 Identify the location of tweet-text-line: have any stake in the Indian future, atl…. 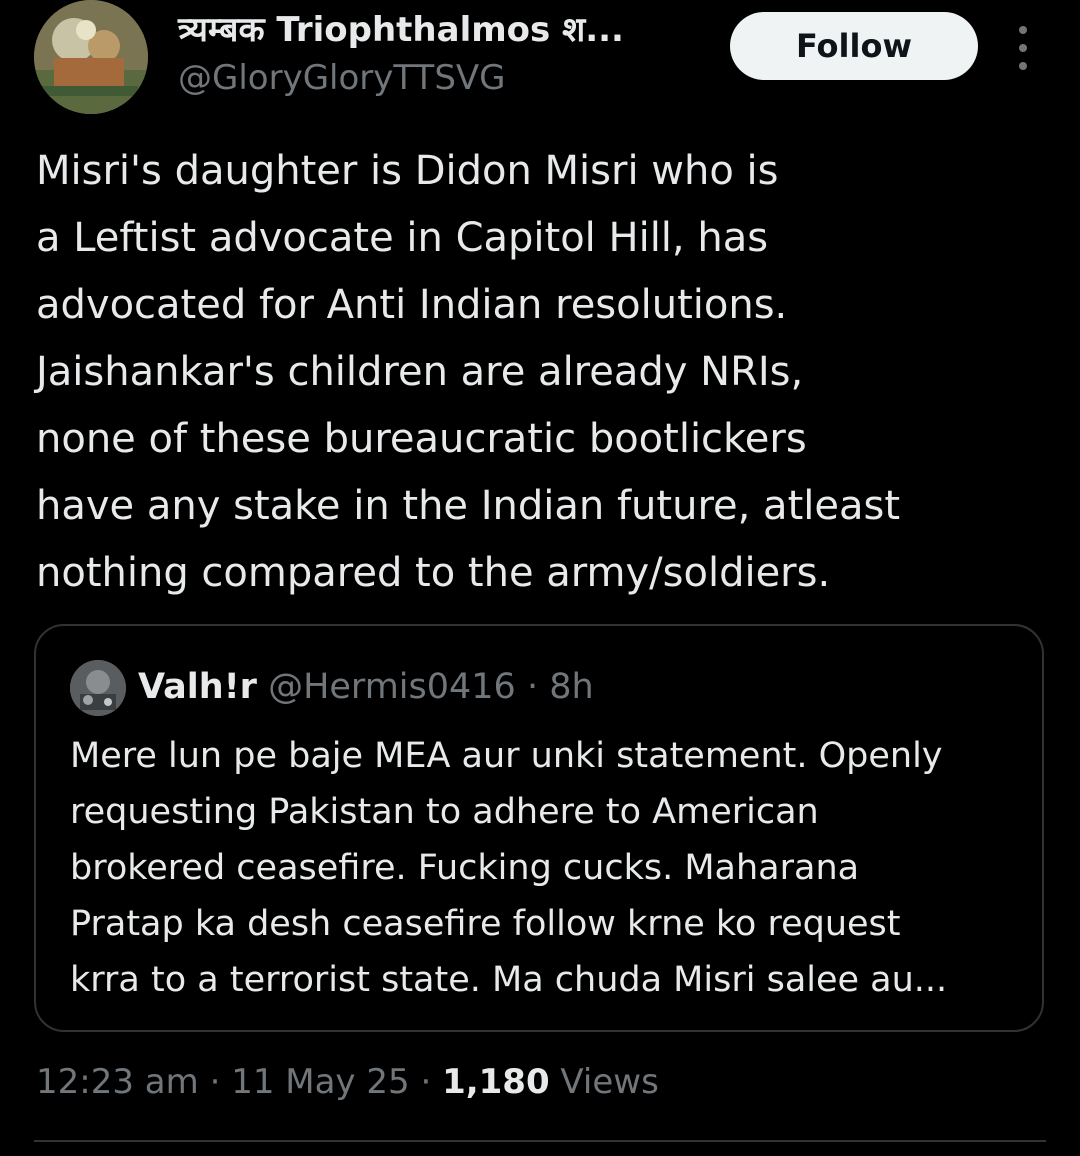
(468, 506).